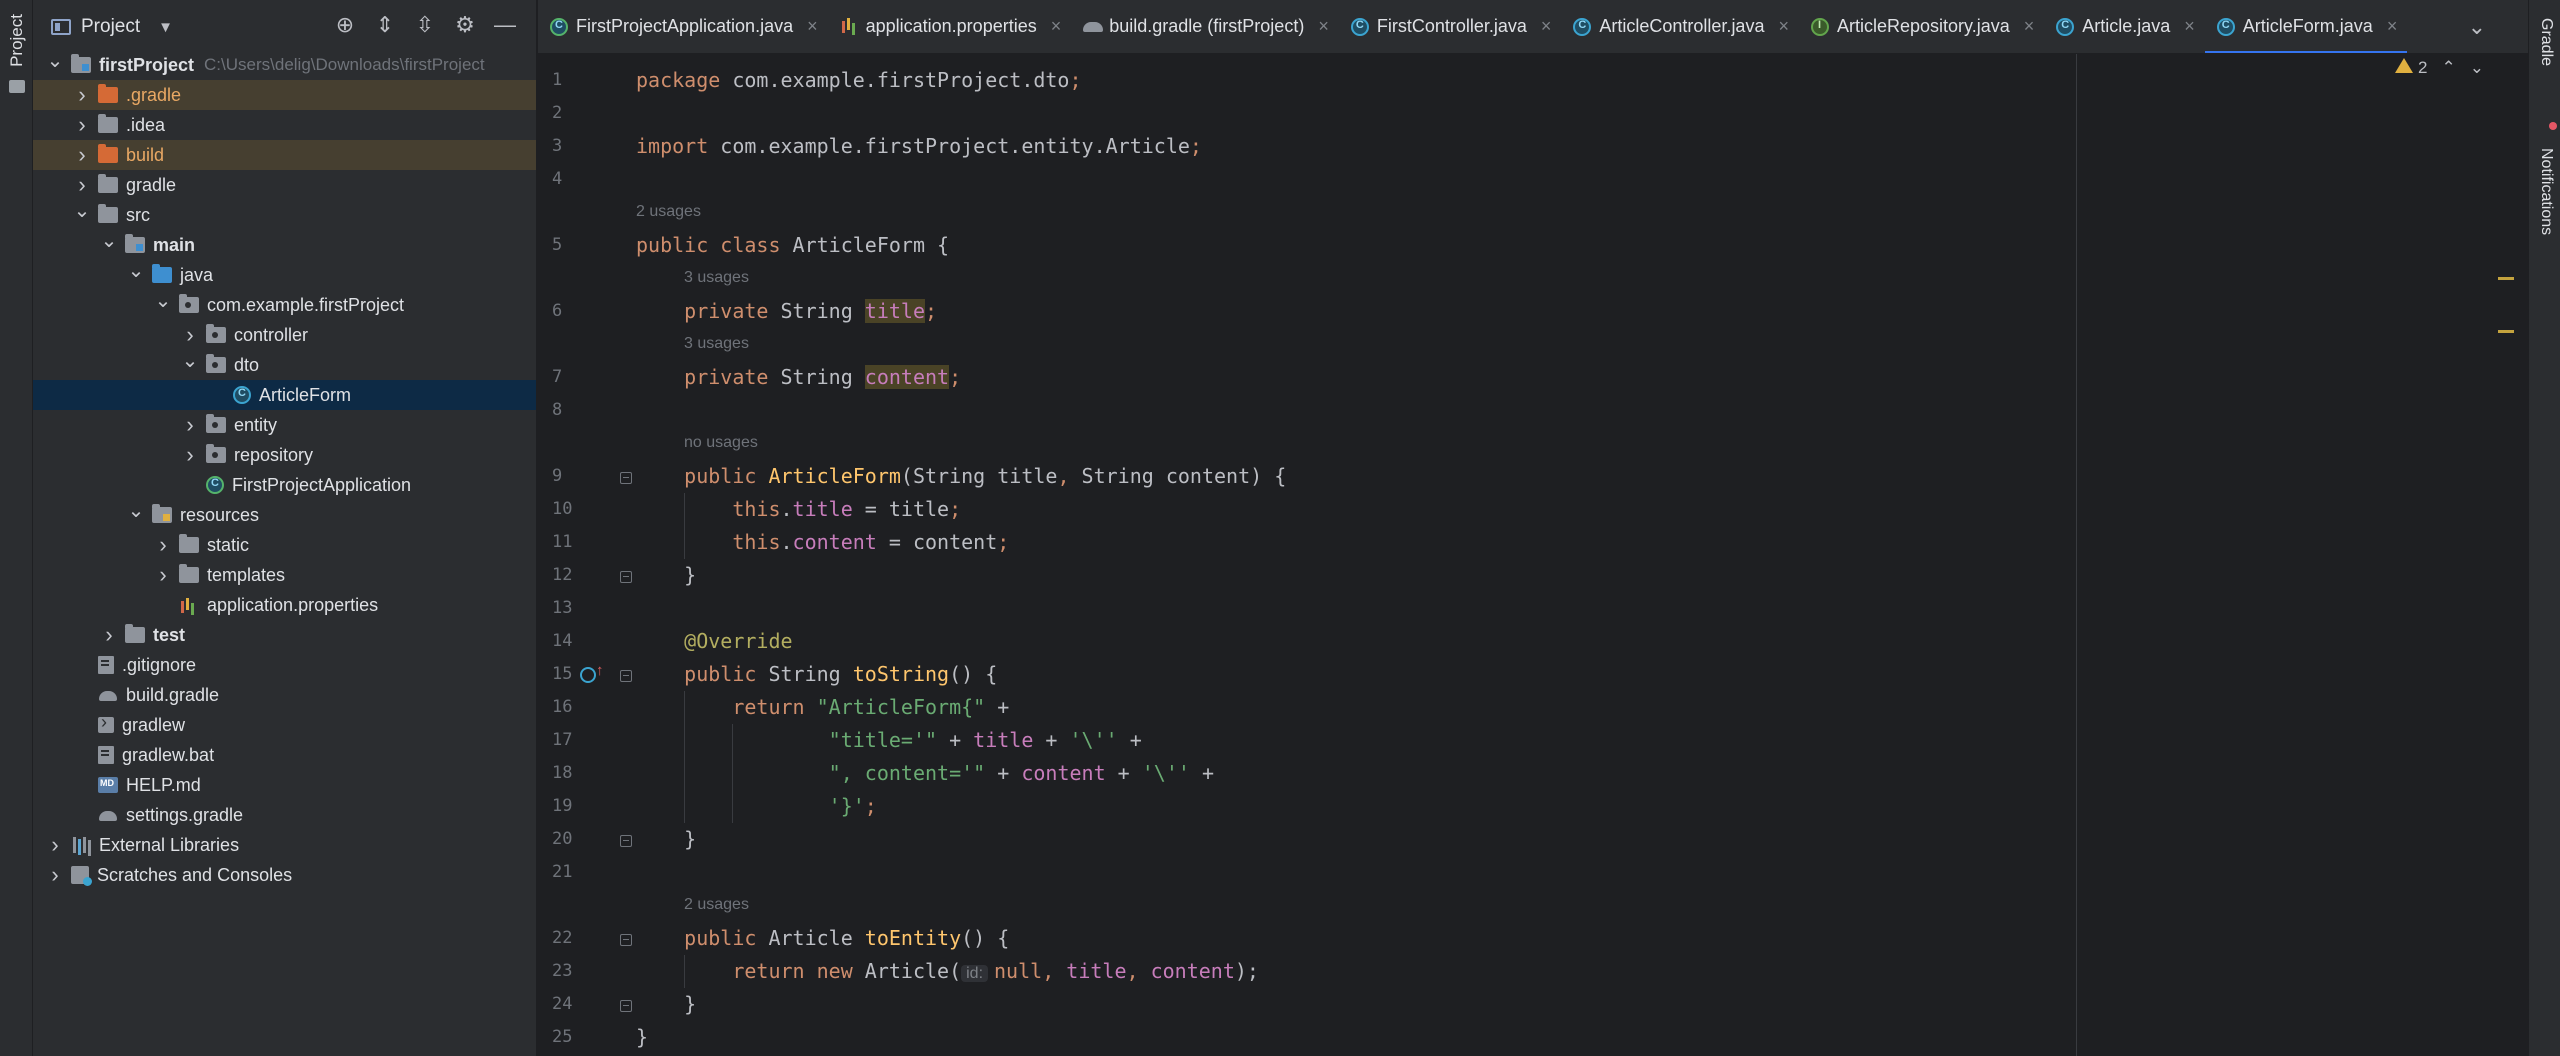  Describe the element at coordinates (284, 605) in the screenshot. I see `tree-item: ›application.properties` at that location.